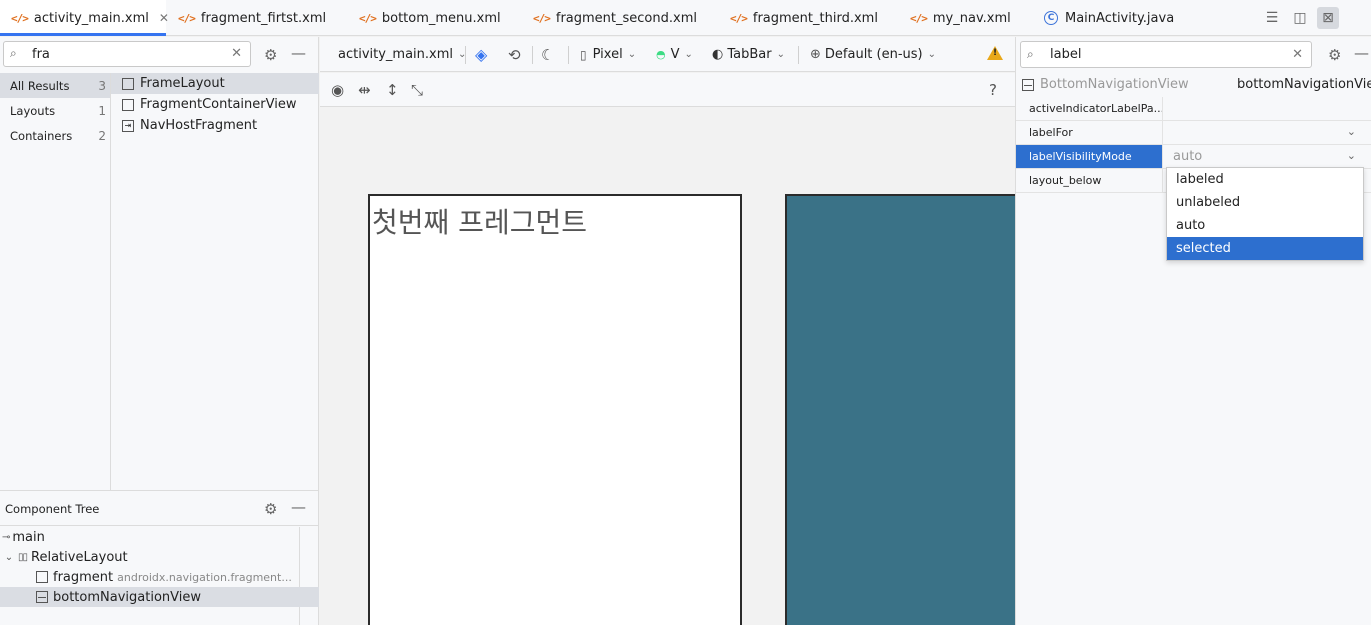 Image resolution: width=1371 pixels, height=625 pixels. I want to click on attribute-search-value: label, so click(1065, 54).